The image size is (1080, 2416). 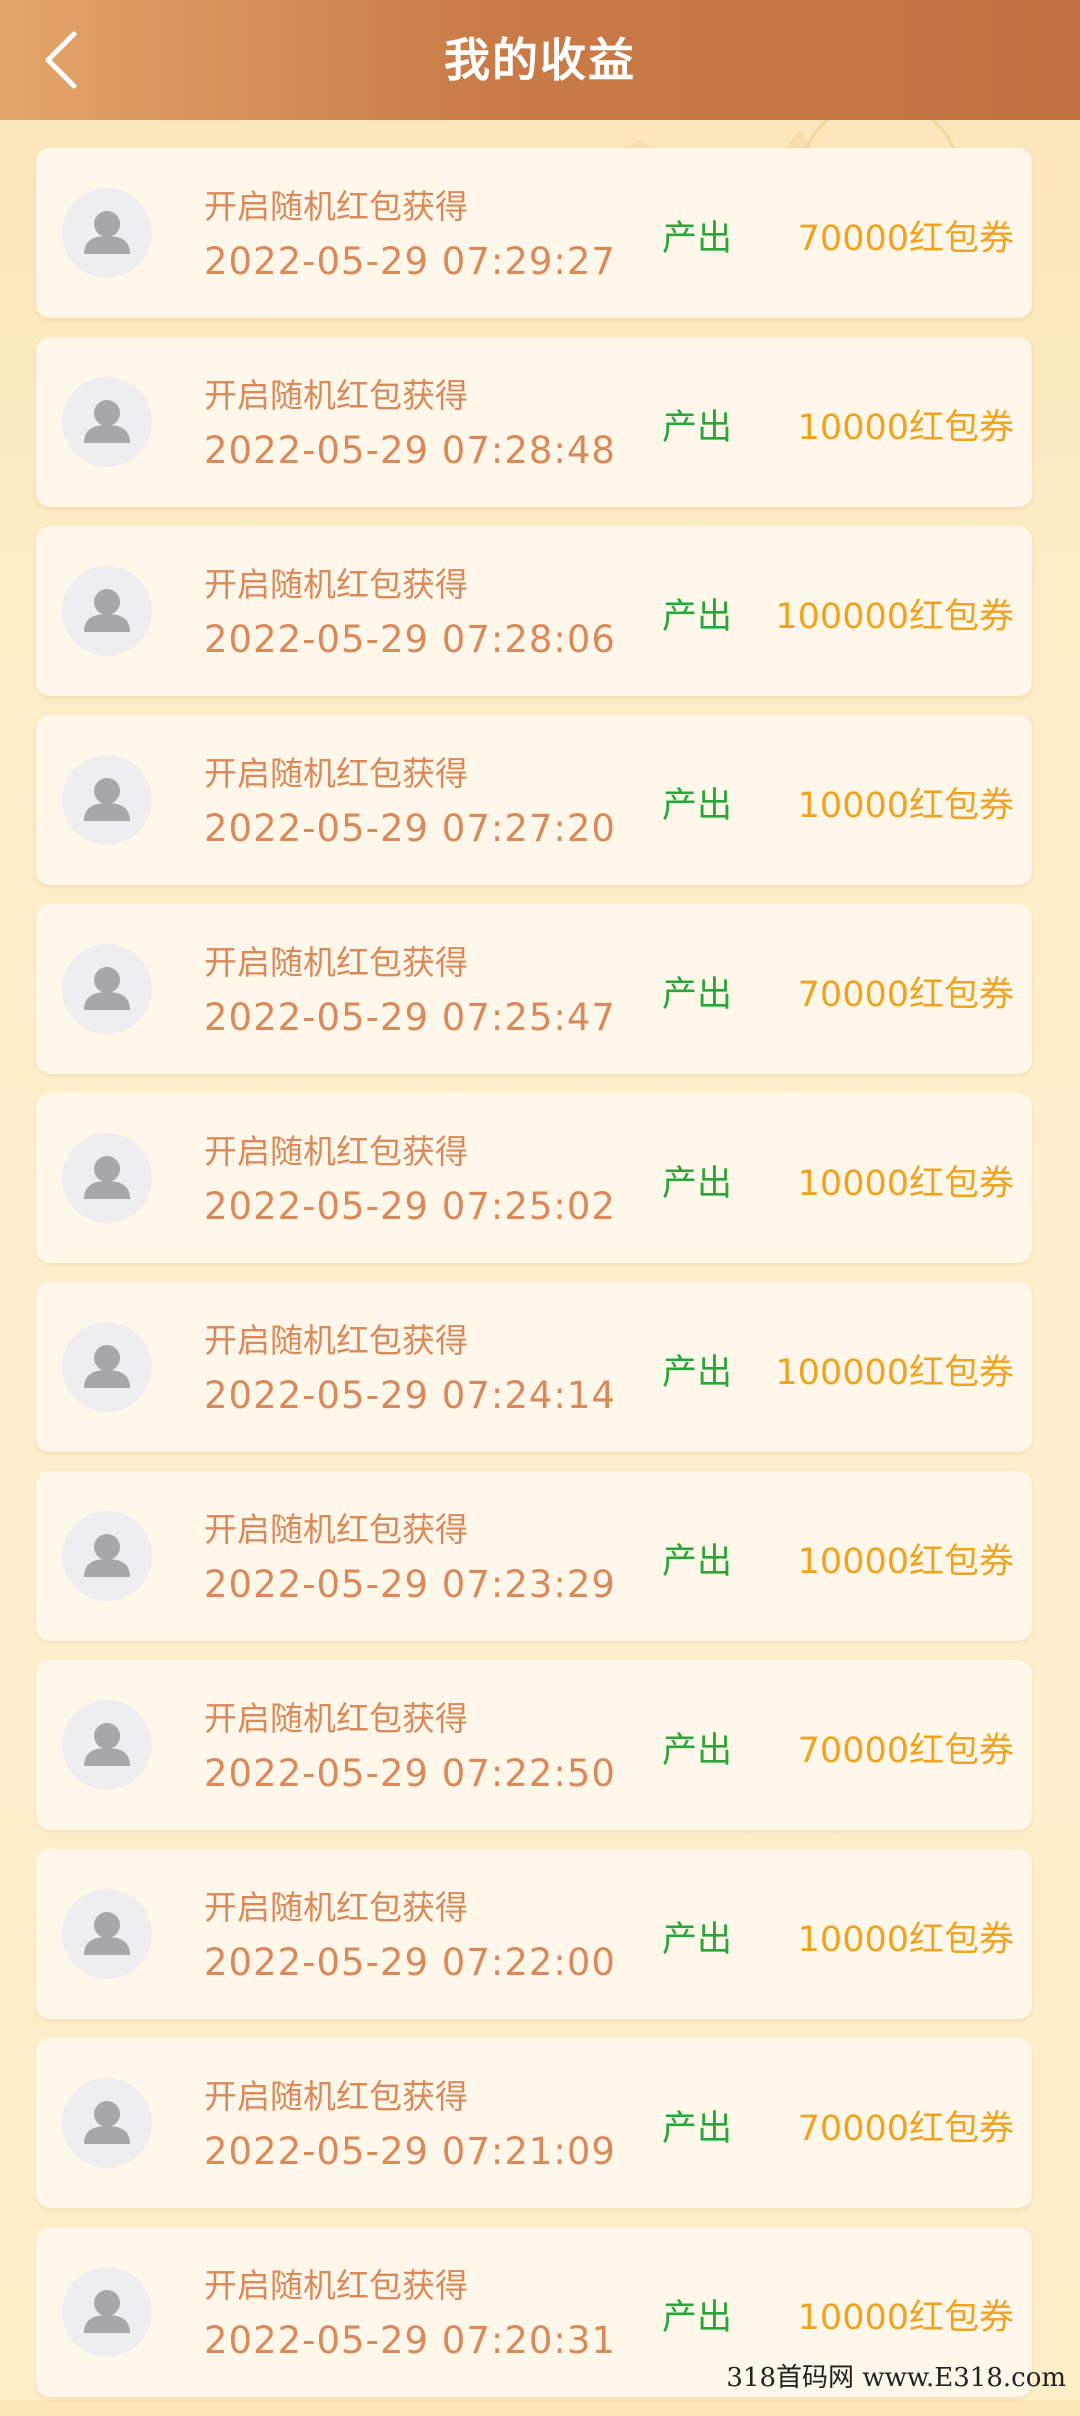 What do you see at coordinates (410, 261) in the screenshot?
I see `record-timestamp: 2022-05-29 07:29:27` at bounding box center [410, 261].